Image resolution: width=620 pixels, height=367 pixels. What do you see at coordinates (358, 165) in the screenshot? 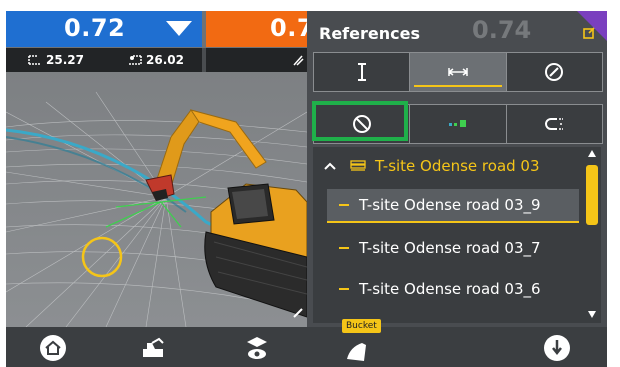
I see `layers-icon` at bounding box center [358, 165].